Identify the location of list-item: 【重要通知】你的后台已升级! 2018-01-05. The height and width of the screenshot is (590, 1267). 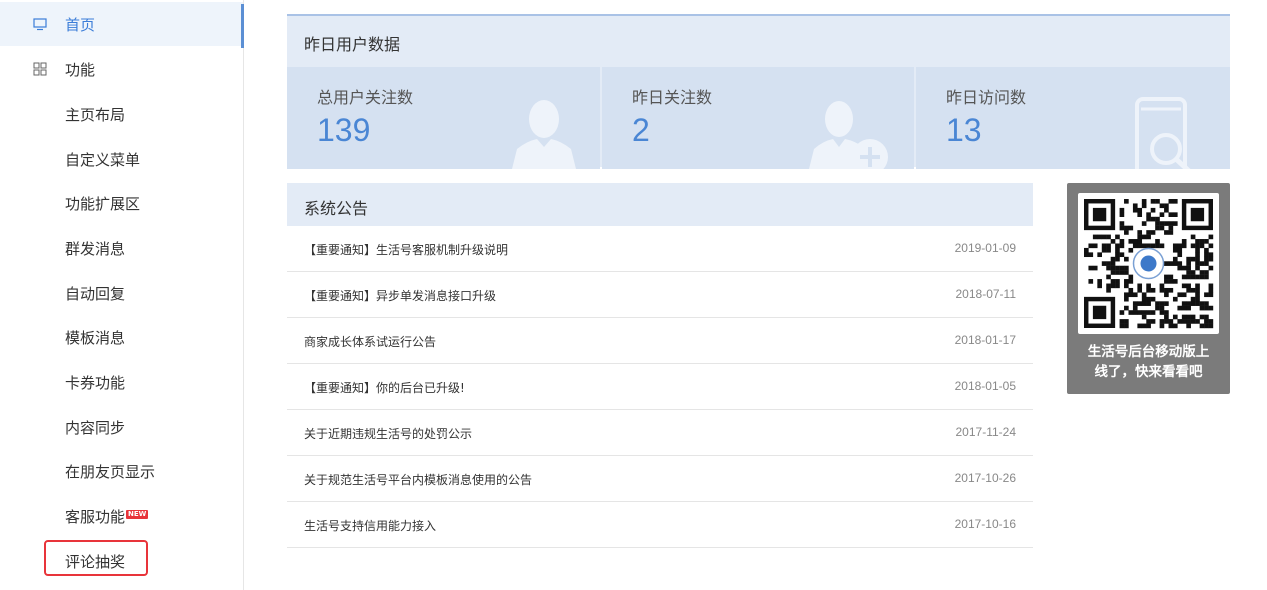
(660, 387).